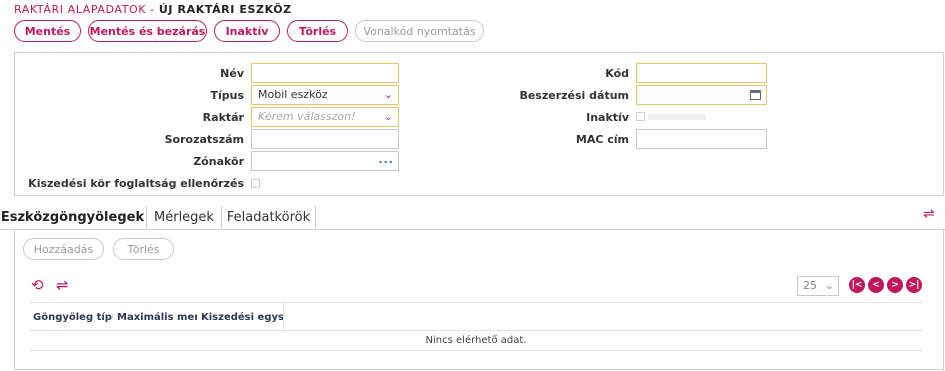 The height and width of the screenshot is (371, 945). What do you see at coordinates (701, 95) in the screenshot?
I see `beszerzesi-date-input` at bounding box center [701, 95].